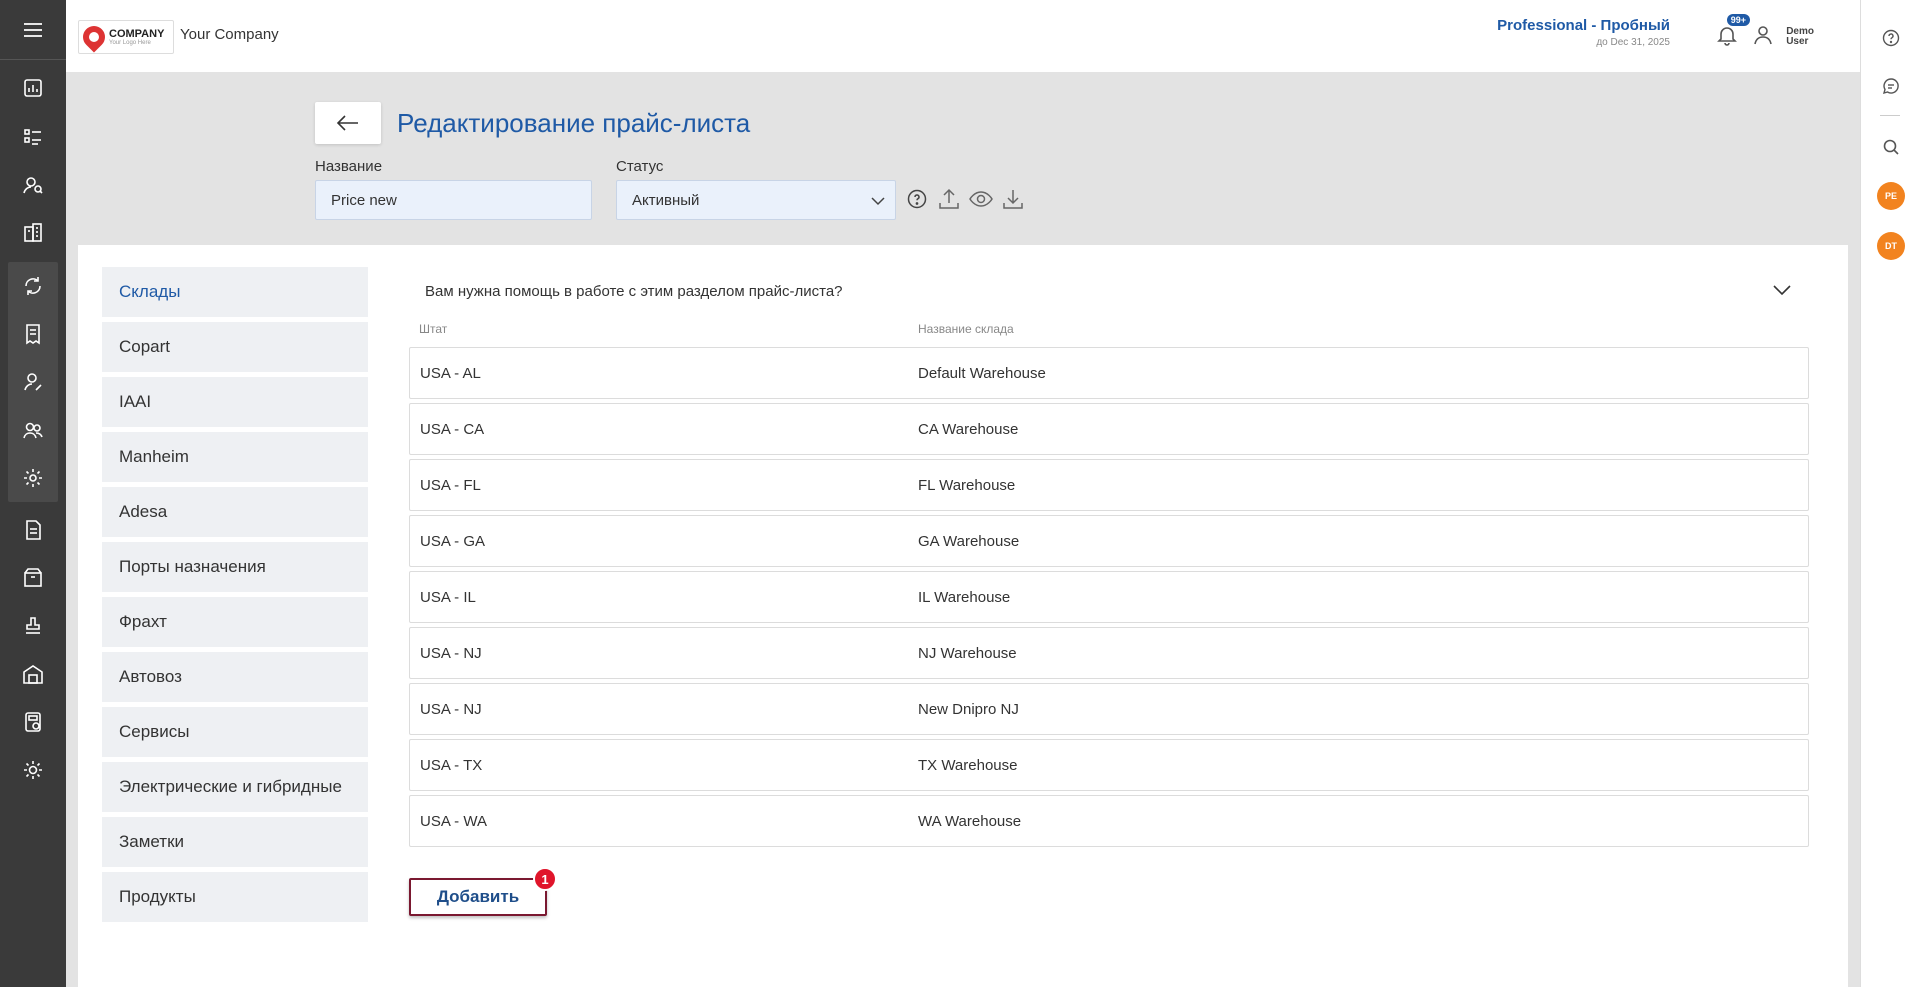 The image size is (1919, 987). I want to click on tab-item: Сервисы, so click(235, 732).